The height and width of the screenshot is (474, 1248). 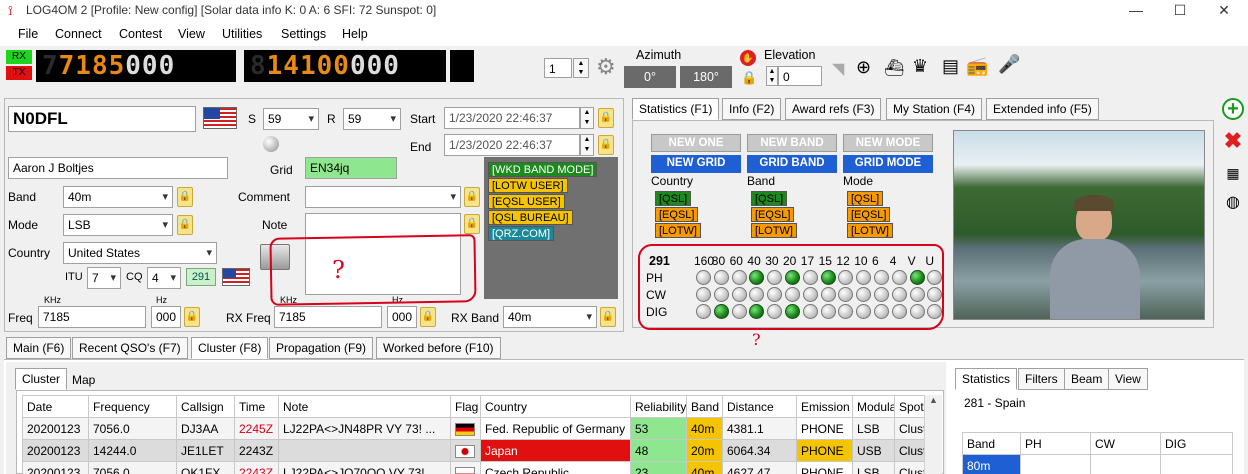 I want to click on freq-lock-icon: 🔒, so click(x=192, y=317).